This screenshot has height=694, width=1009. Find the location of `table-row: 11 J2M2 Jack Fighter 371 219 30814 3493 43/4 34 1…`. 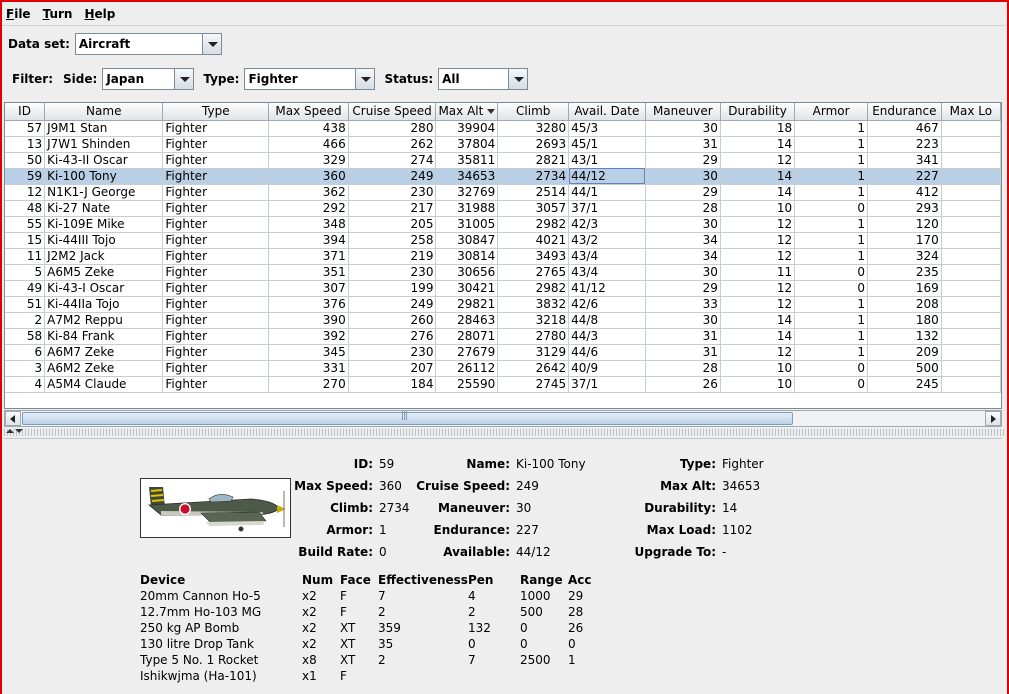

table-row: 11 J2M2 Jack Fighter 371 219 30814 3493 43/4 34 1… is located at coordinates (503, 256).